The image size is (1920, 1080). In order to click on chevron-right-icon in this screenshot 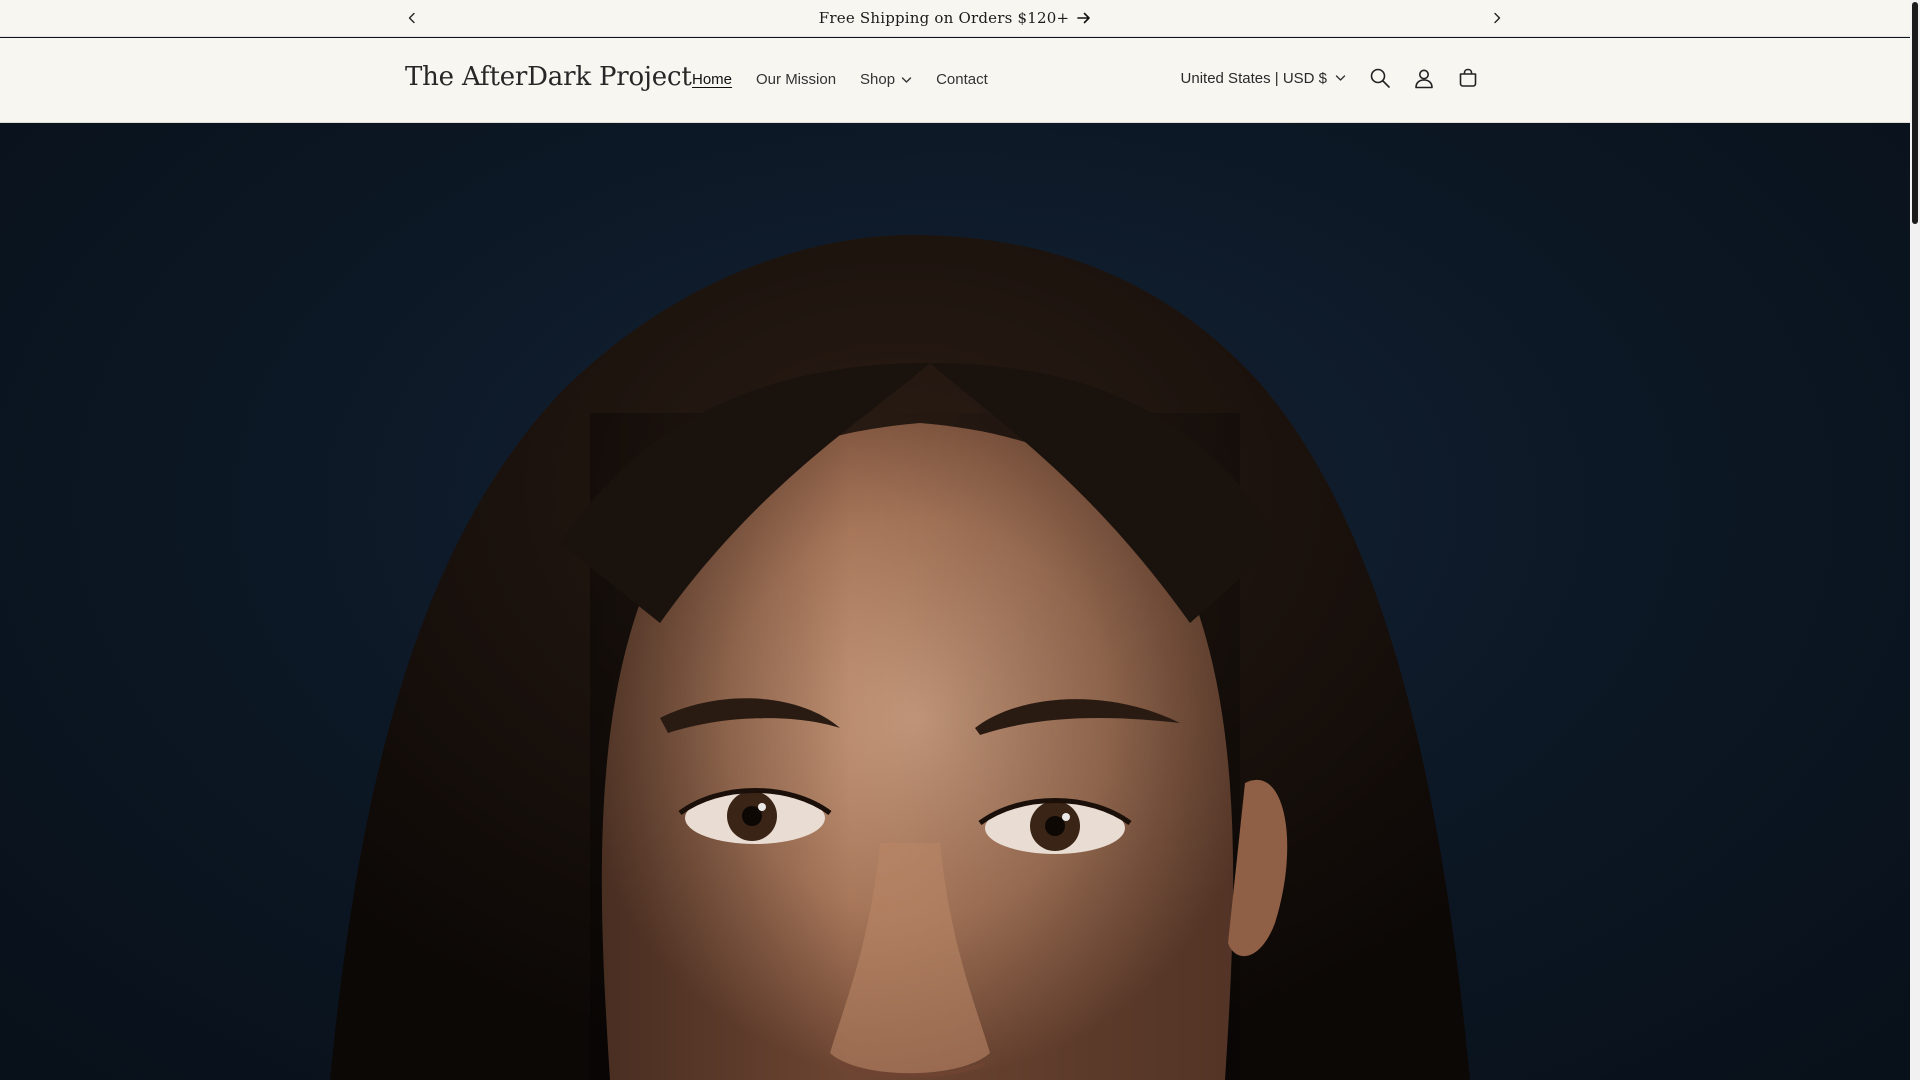, I will do `click(1497, 18)`.